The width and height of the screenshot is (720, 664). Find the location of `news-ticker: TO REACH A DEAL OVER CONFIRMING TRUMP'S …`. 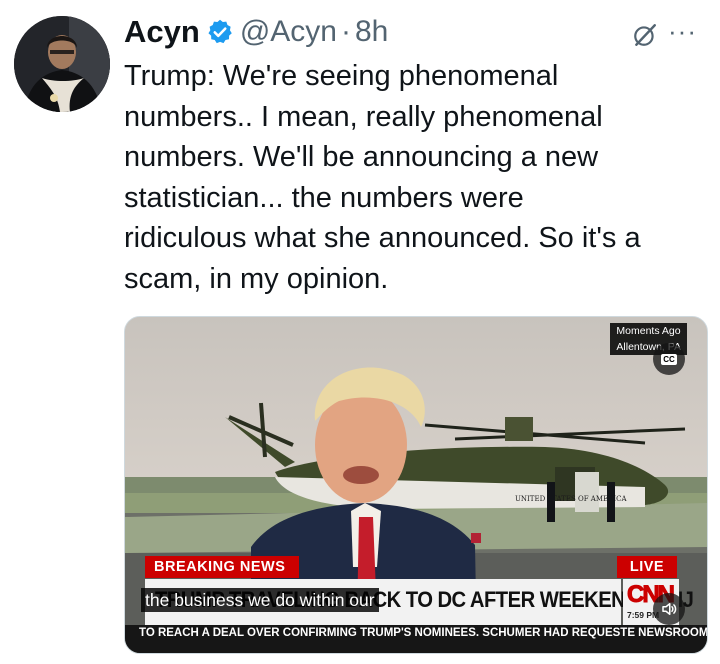

news-ticker: TO REACH A DEAL OVER CONFIRMING TRUMP'S … is located at coordinates (416, 639).